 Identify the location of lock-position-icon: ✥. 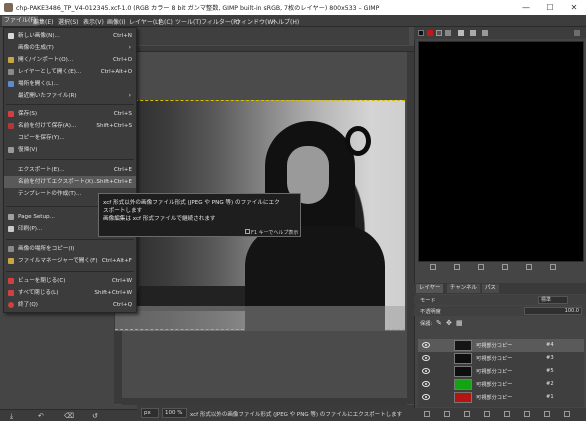
(449, 323).